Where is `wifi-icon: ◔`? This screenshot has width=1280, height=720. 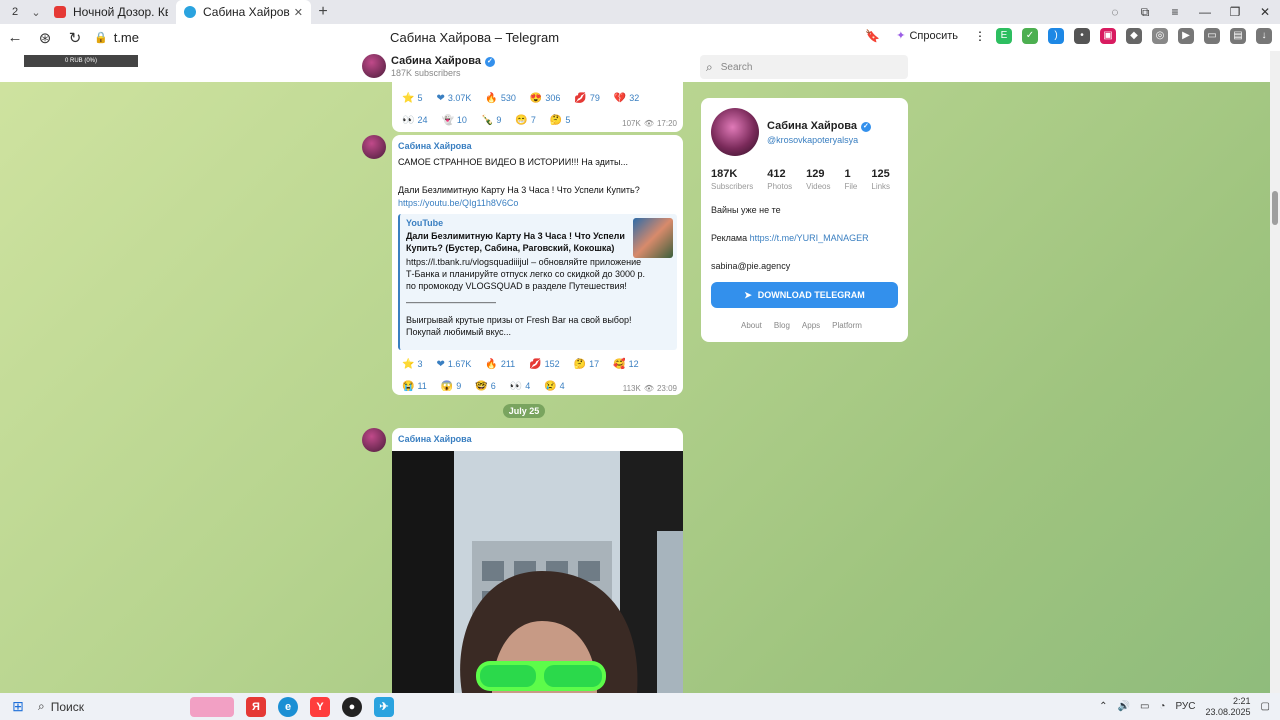
wifi-icon: ◔ is located at coordinates (1162, 706).